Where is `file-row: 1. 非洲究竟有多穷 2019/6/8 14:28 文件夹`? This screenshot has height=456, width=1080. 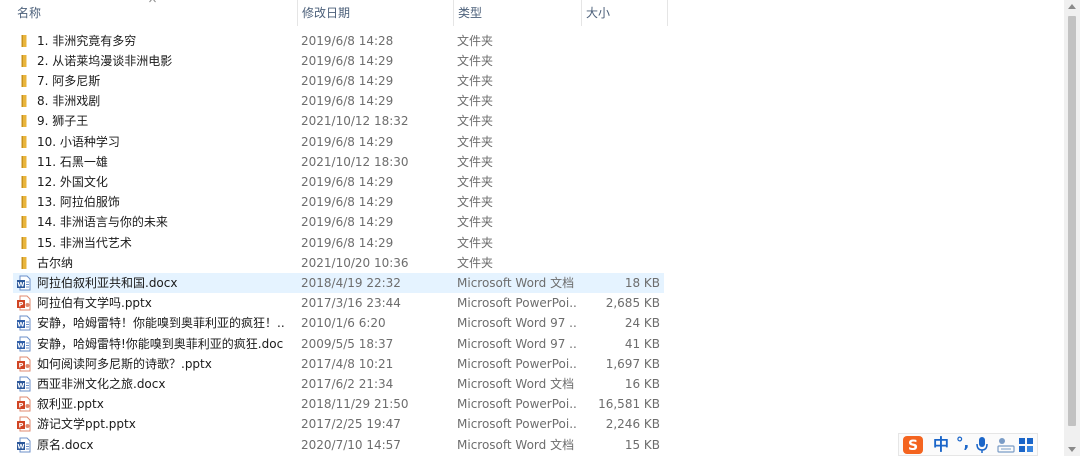 file-row: 1. 非洲究竟有多穷 2019/6/8 14:28 文件夹 is located at coordinates (338, 41).